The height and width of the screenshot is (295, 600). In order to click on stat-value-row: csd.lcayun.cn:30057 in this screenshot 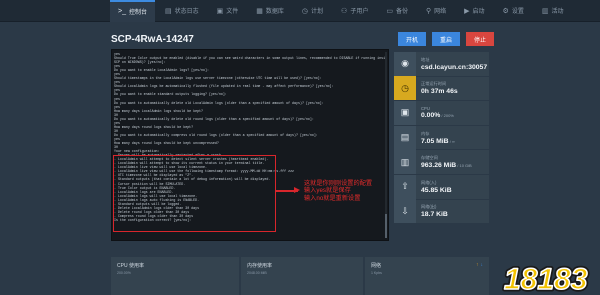, I will do `click(454, 67)`.